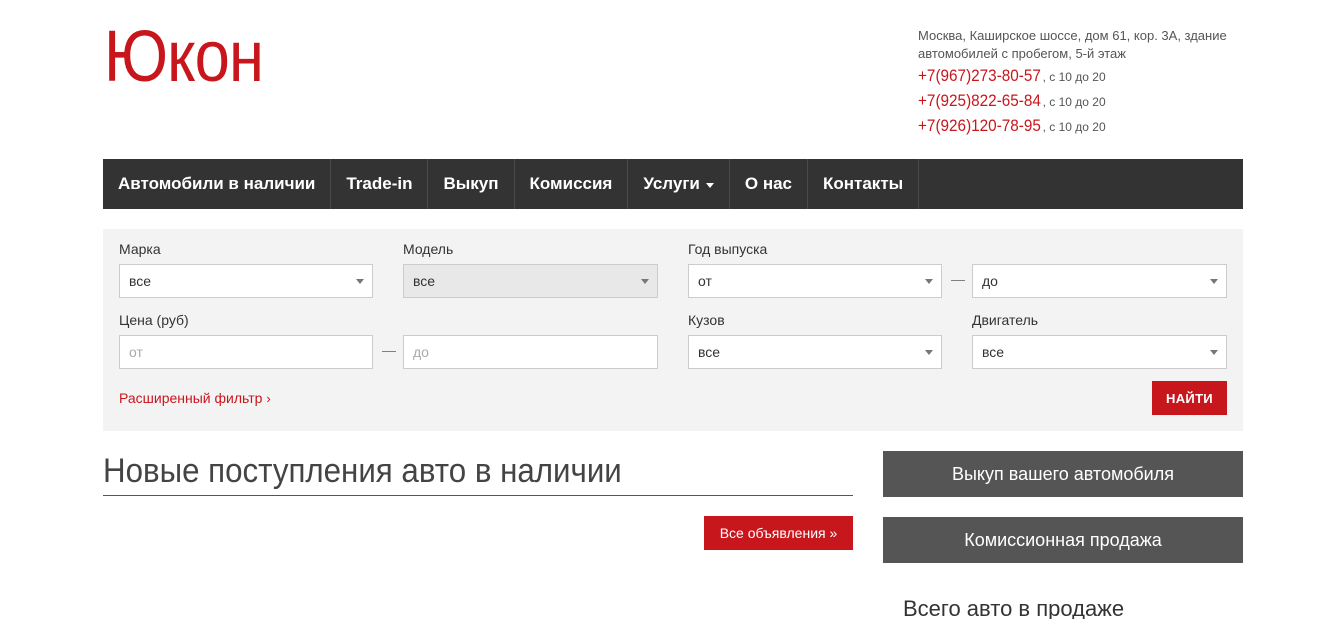 The height and width of the screenshot is (619, 1343). I want to click on body-label: Кузов, so click(706, 320).